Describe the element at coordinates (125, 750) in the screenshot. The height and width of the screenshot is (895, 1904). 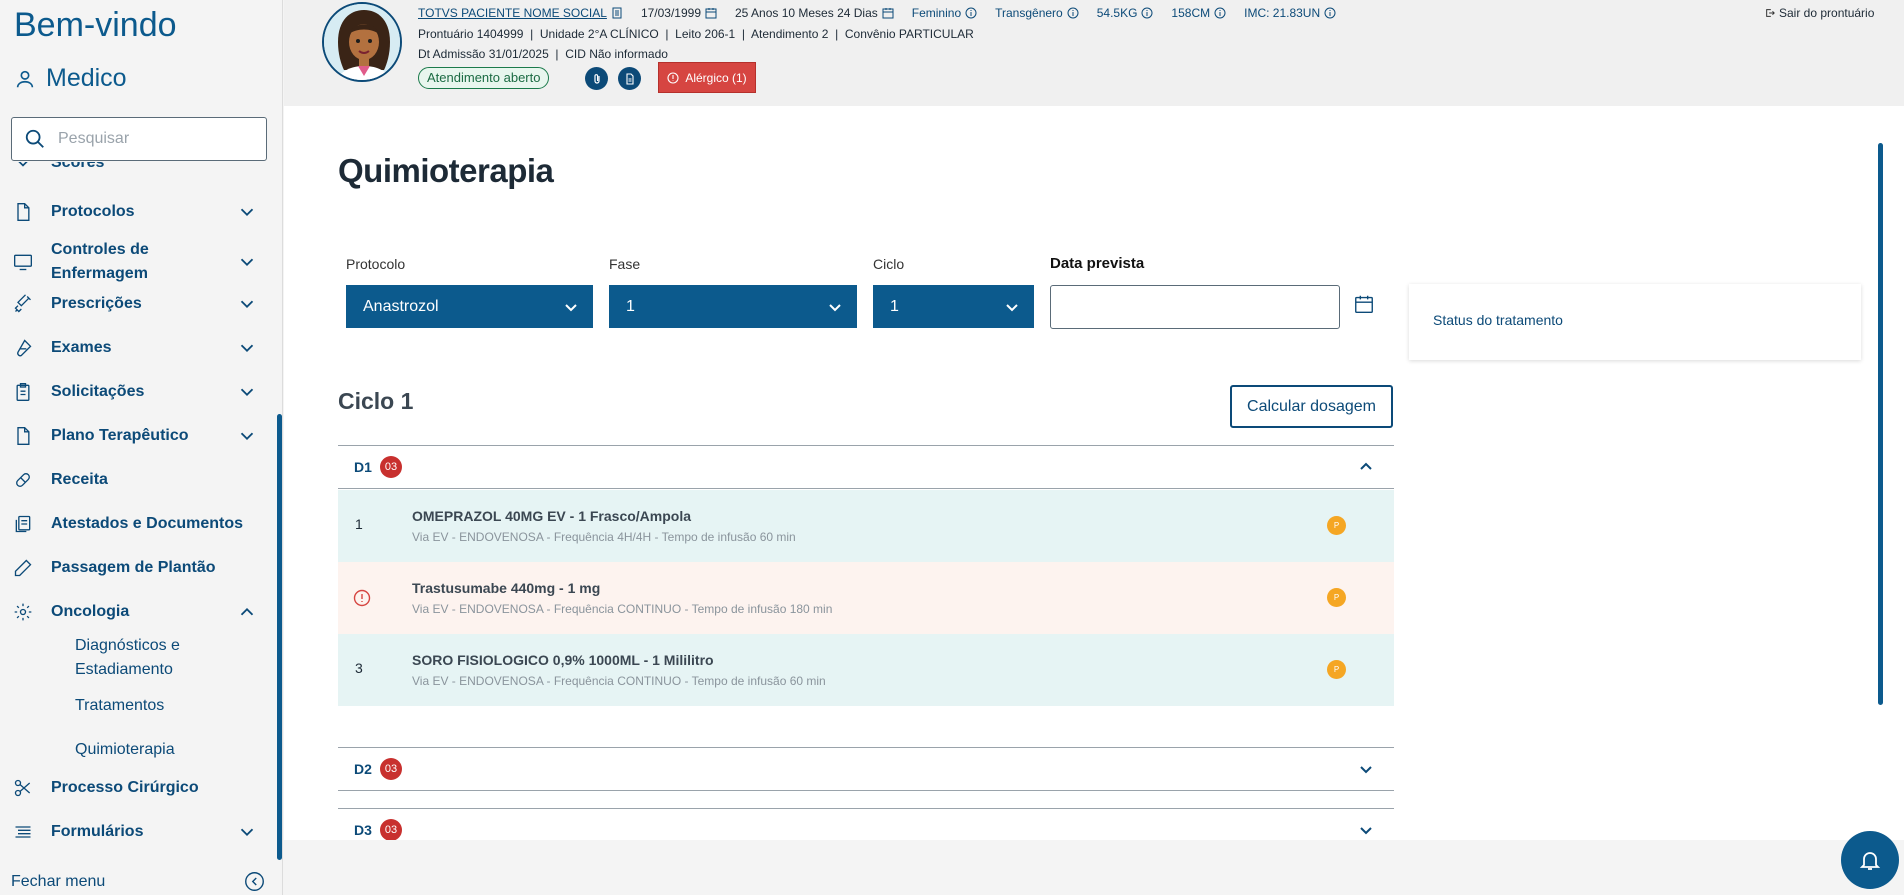
I see `sidebar-subitem-quimioterapia: Quimioterapia` at that location.